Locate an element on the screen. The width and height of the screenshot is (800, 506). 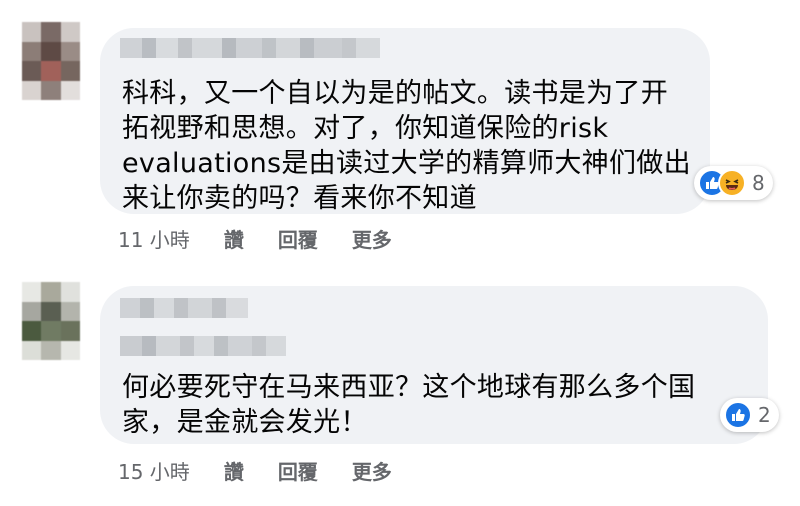
reaction-count: 2 is located at coordinates (764, 415).